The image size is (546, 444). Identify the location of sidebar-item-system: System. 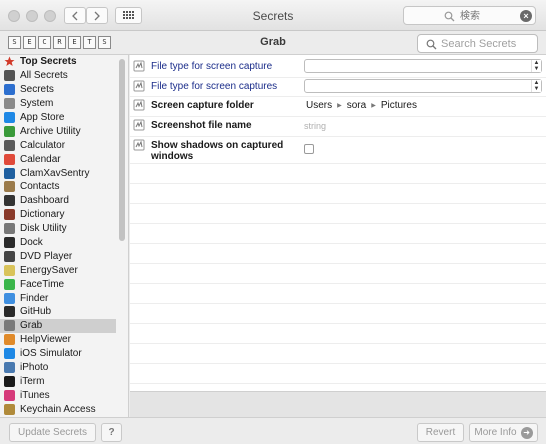
(64, 104).